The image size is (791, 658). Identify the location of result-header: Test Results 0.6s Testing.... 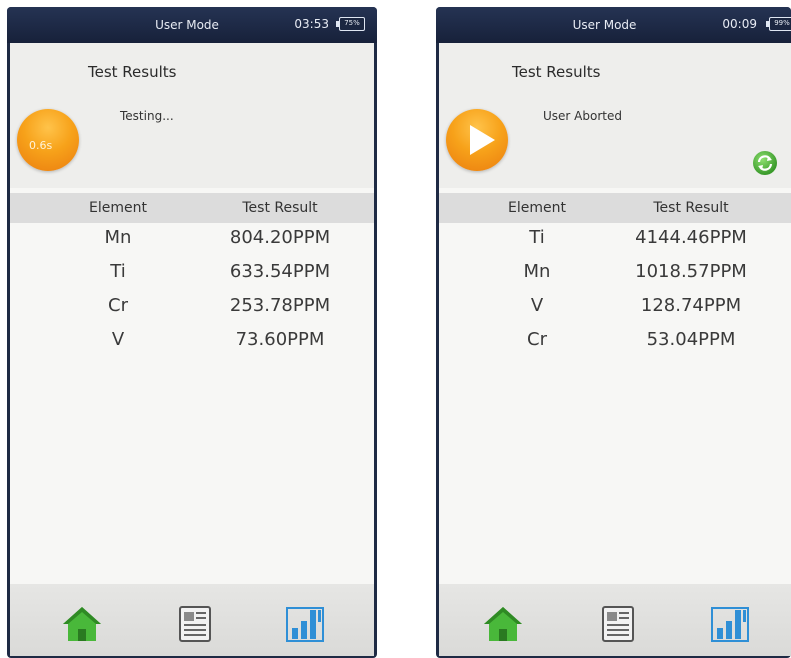
(192, 115).